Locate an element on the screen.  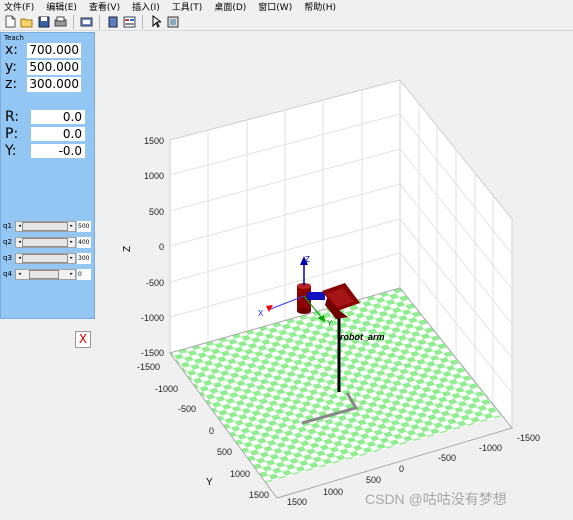
joint-q3-row: q3 ◂ ▸ 300 is located at coordinates (47, 258).